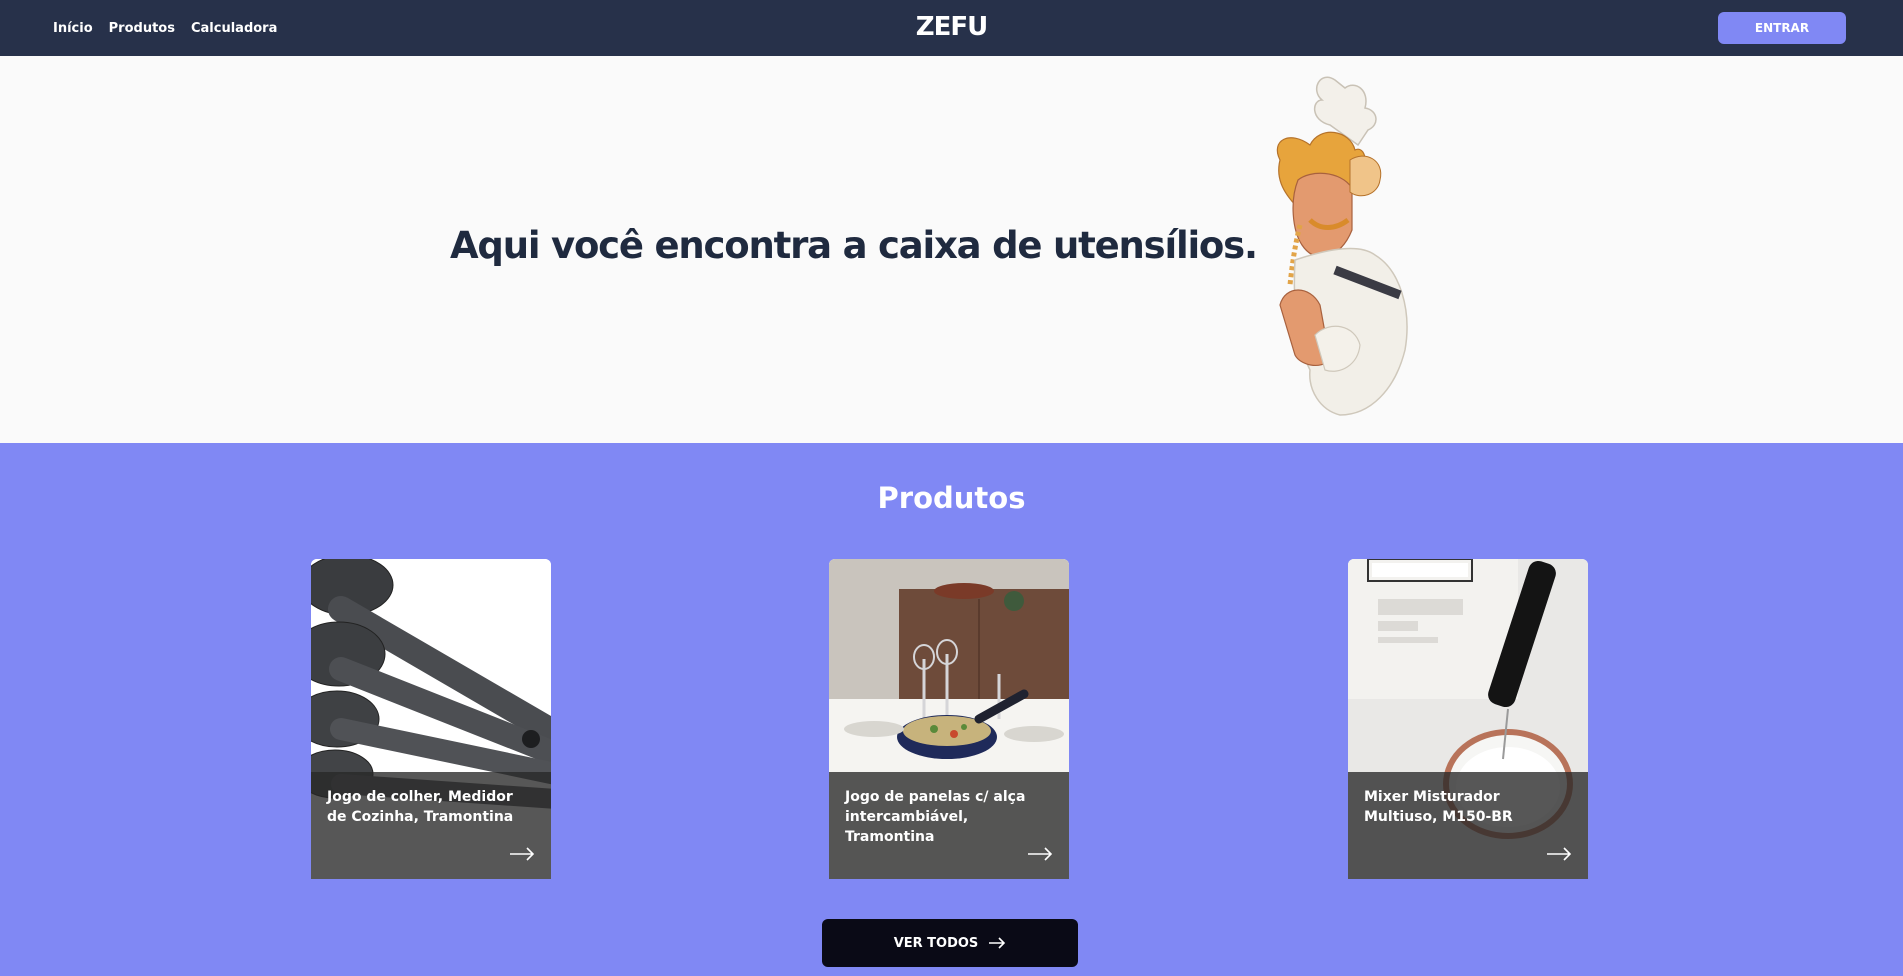 The height and width of the screenshot is (976, 1903). Describe the element at coordinates (73, 28) in the screenshot. I see `nav-link-inicio: Início` at that location.